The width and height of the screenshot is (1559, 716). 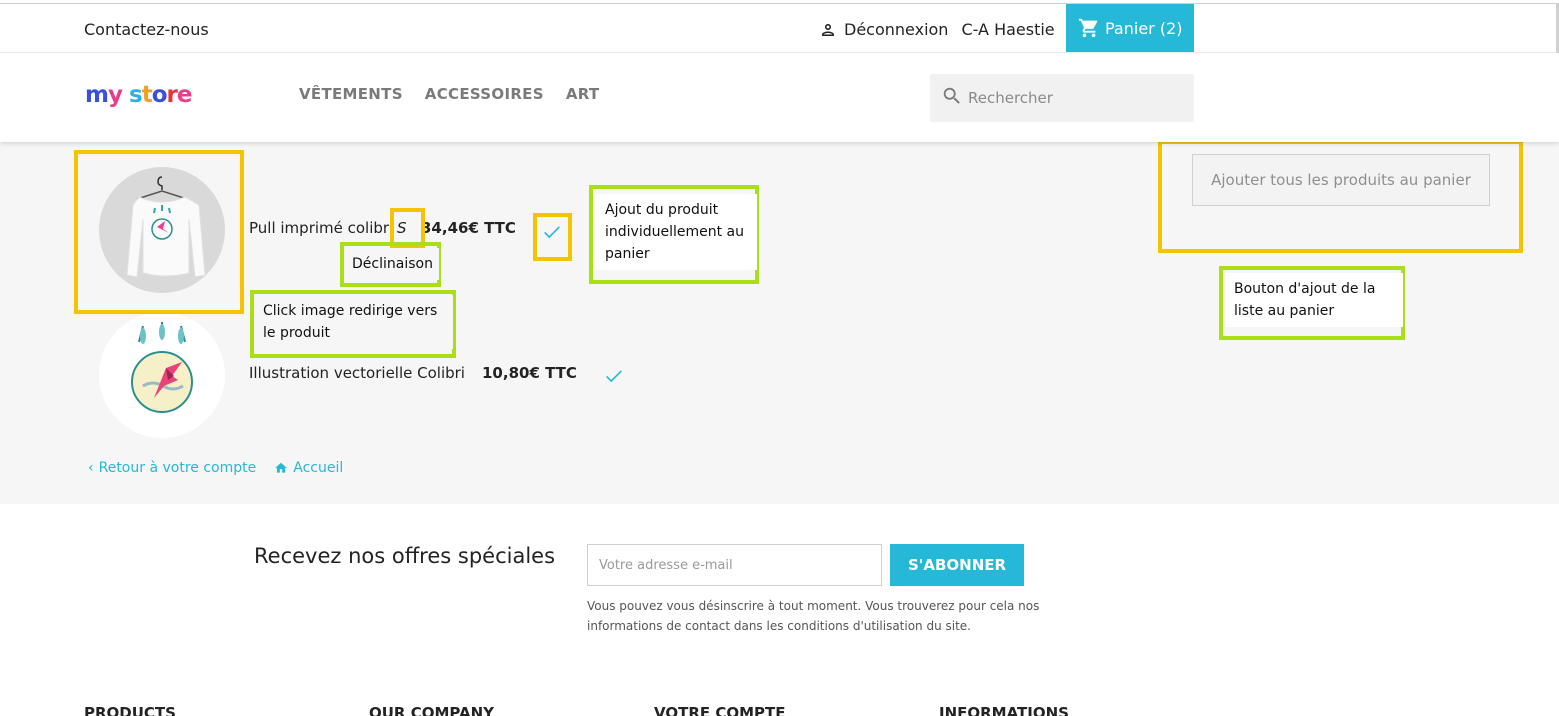 I want to click on highlight-add-all, so click(x=1340, y=196).